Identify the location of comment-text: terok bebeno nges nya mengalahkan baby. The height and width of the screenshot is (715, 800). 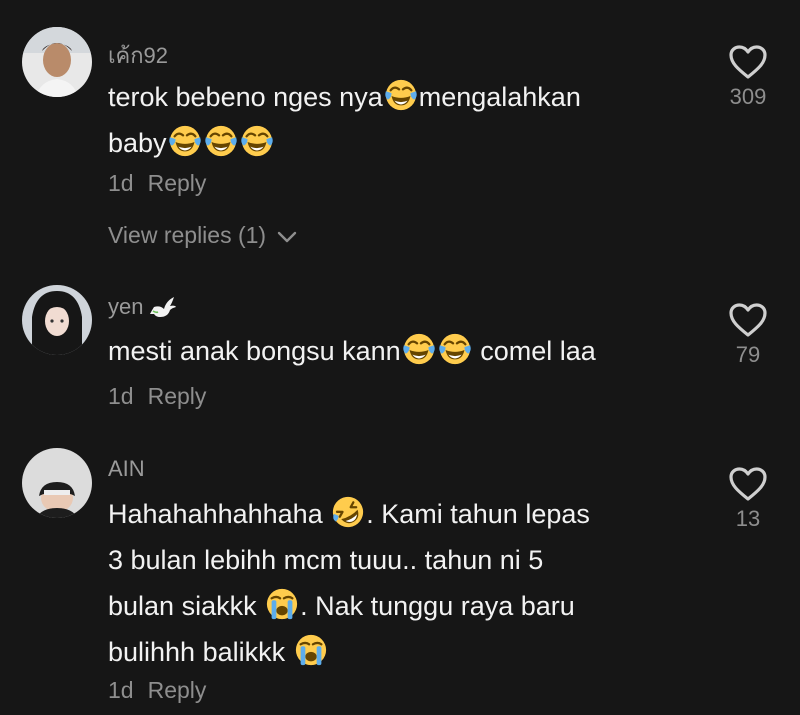
(403, 120).